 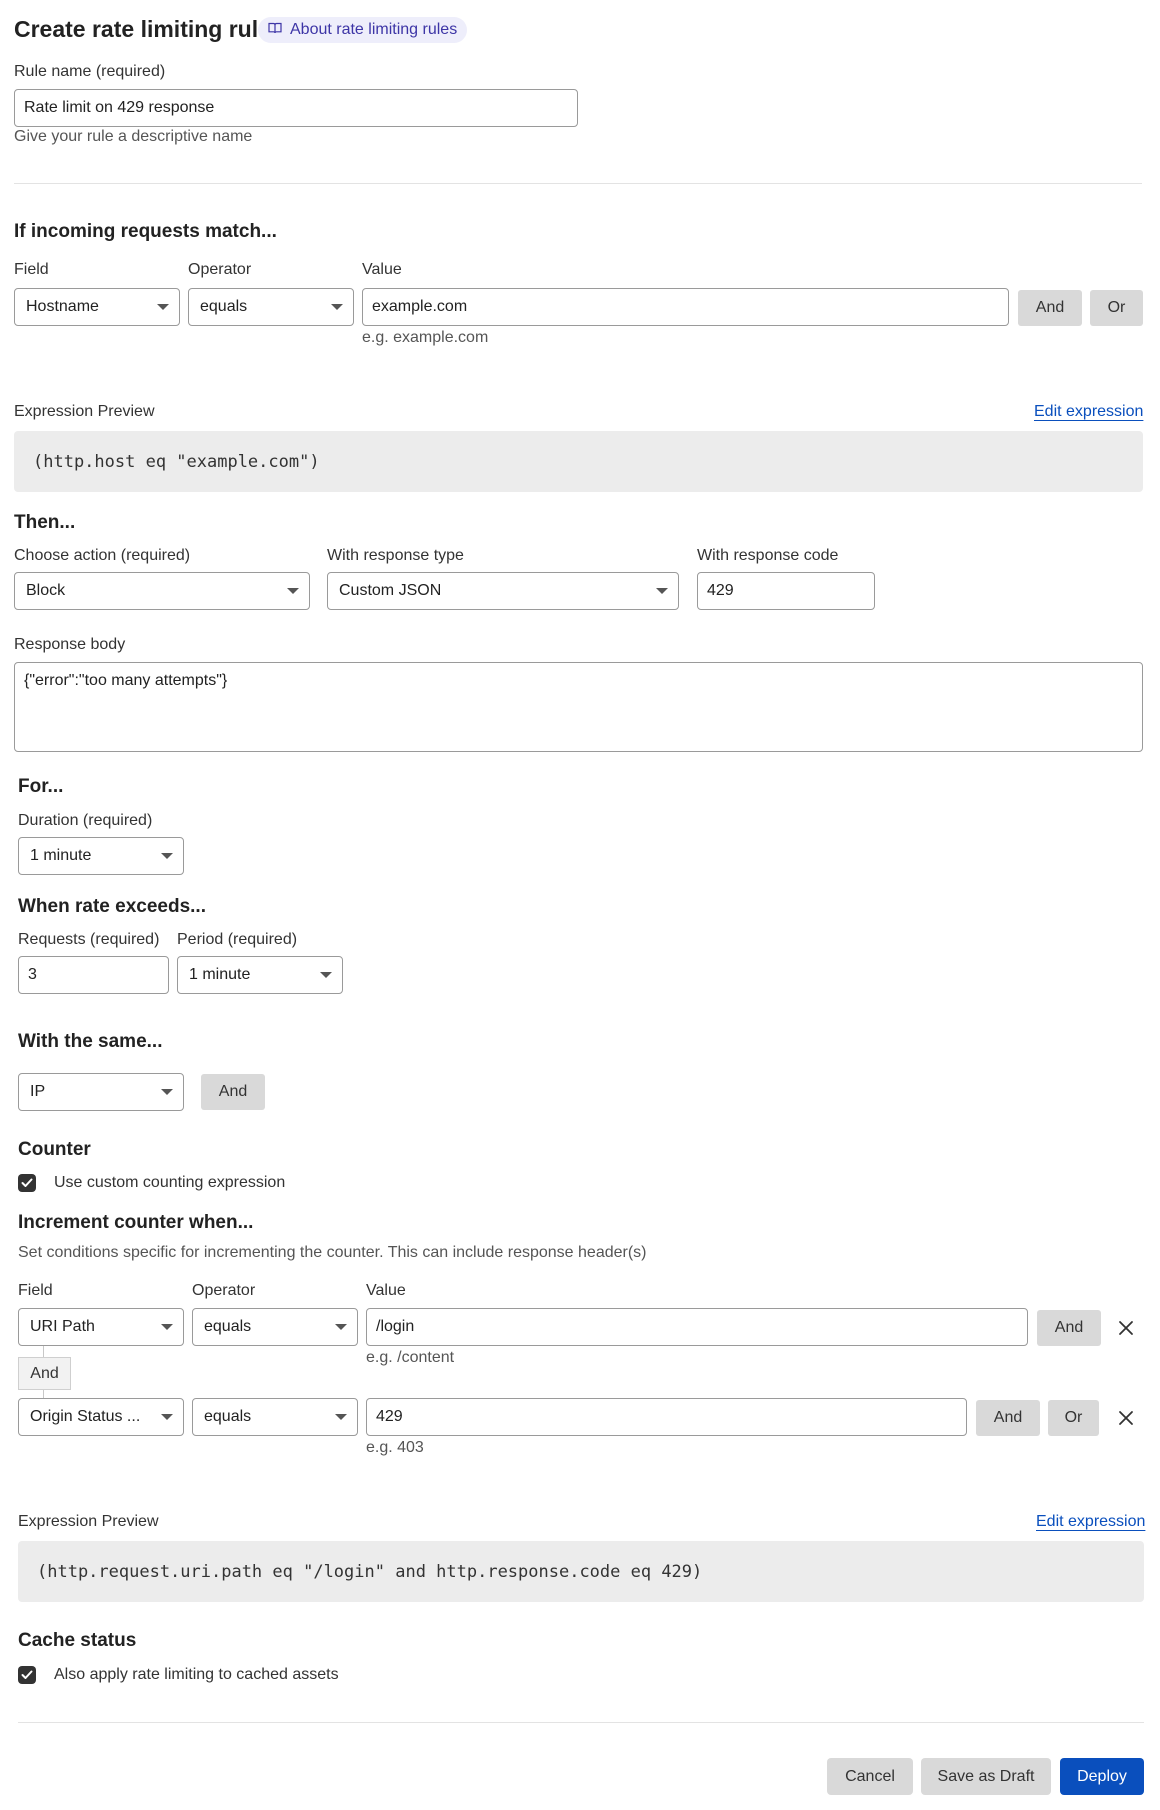 I want to click on response-type-label: With response type, so click(x=395, y=555).